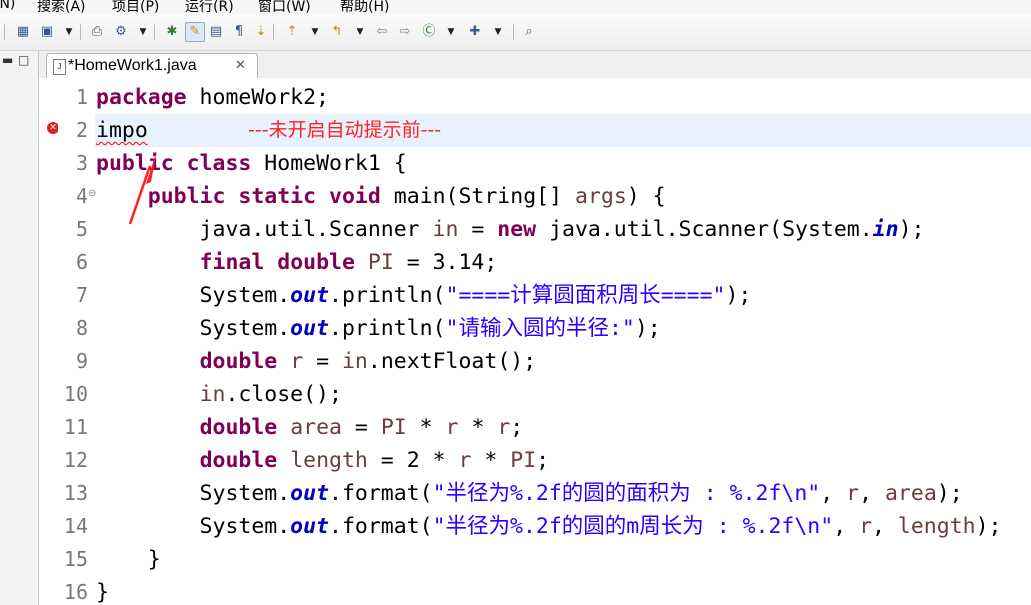 This screenshot has width=1031, height=605. I want to click on code-line: final double PI = 3.14;, so click(297, 262).